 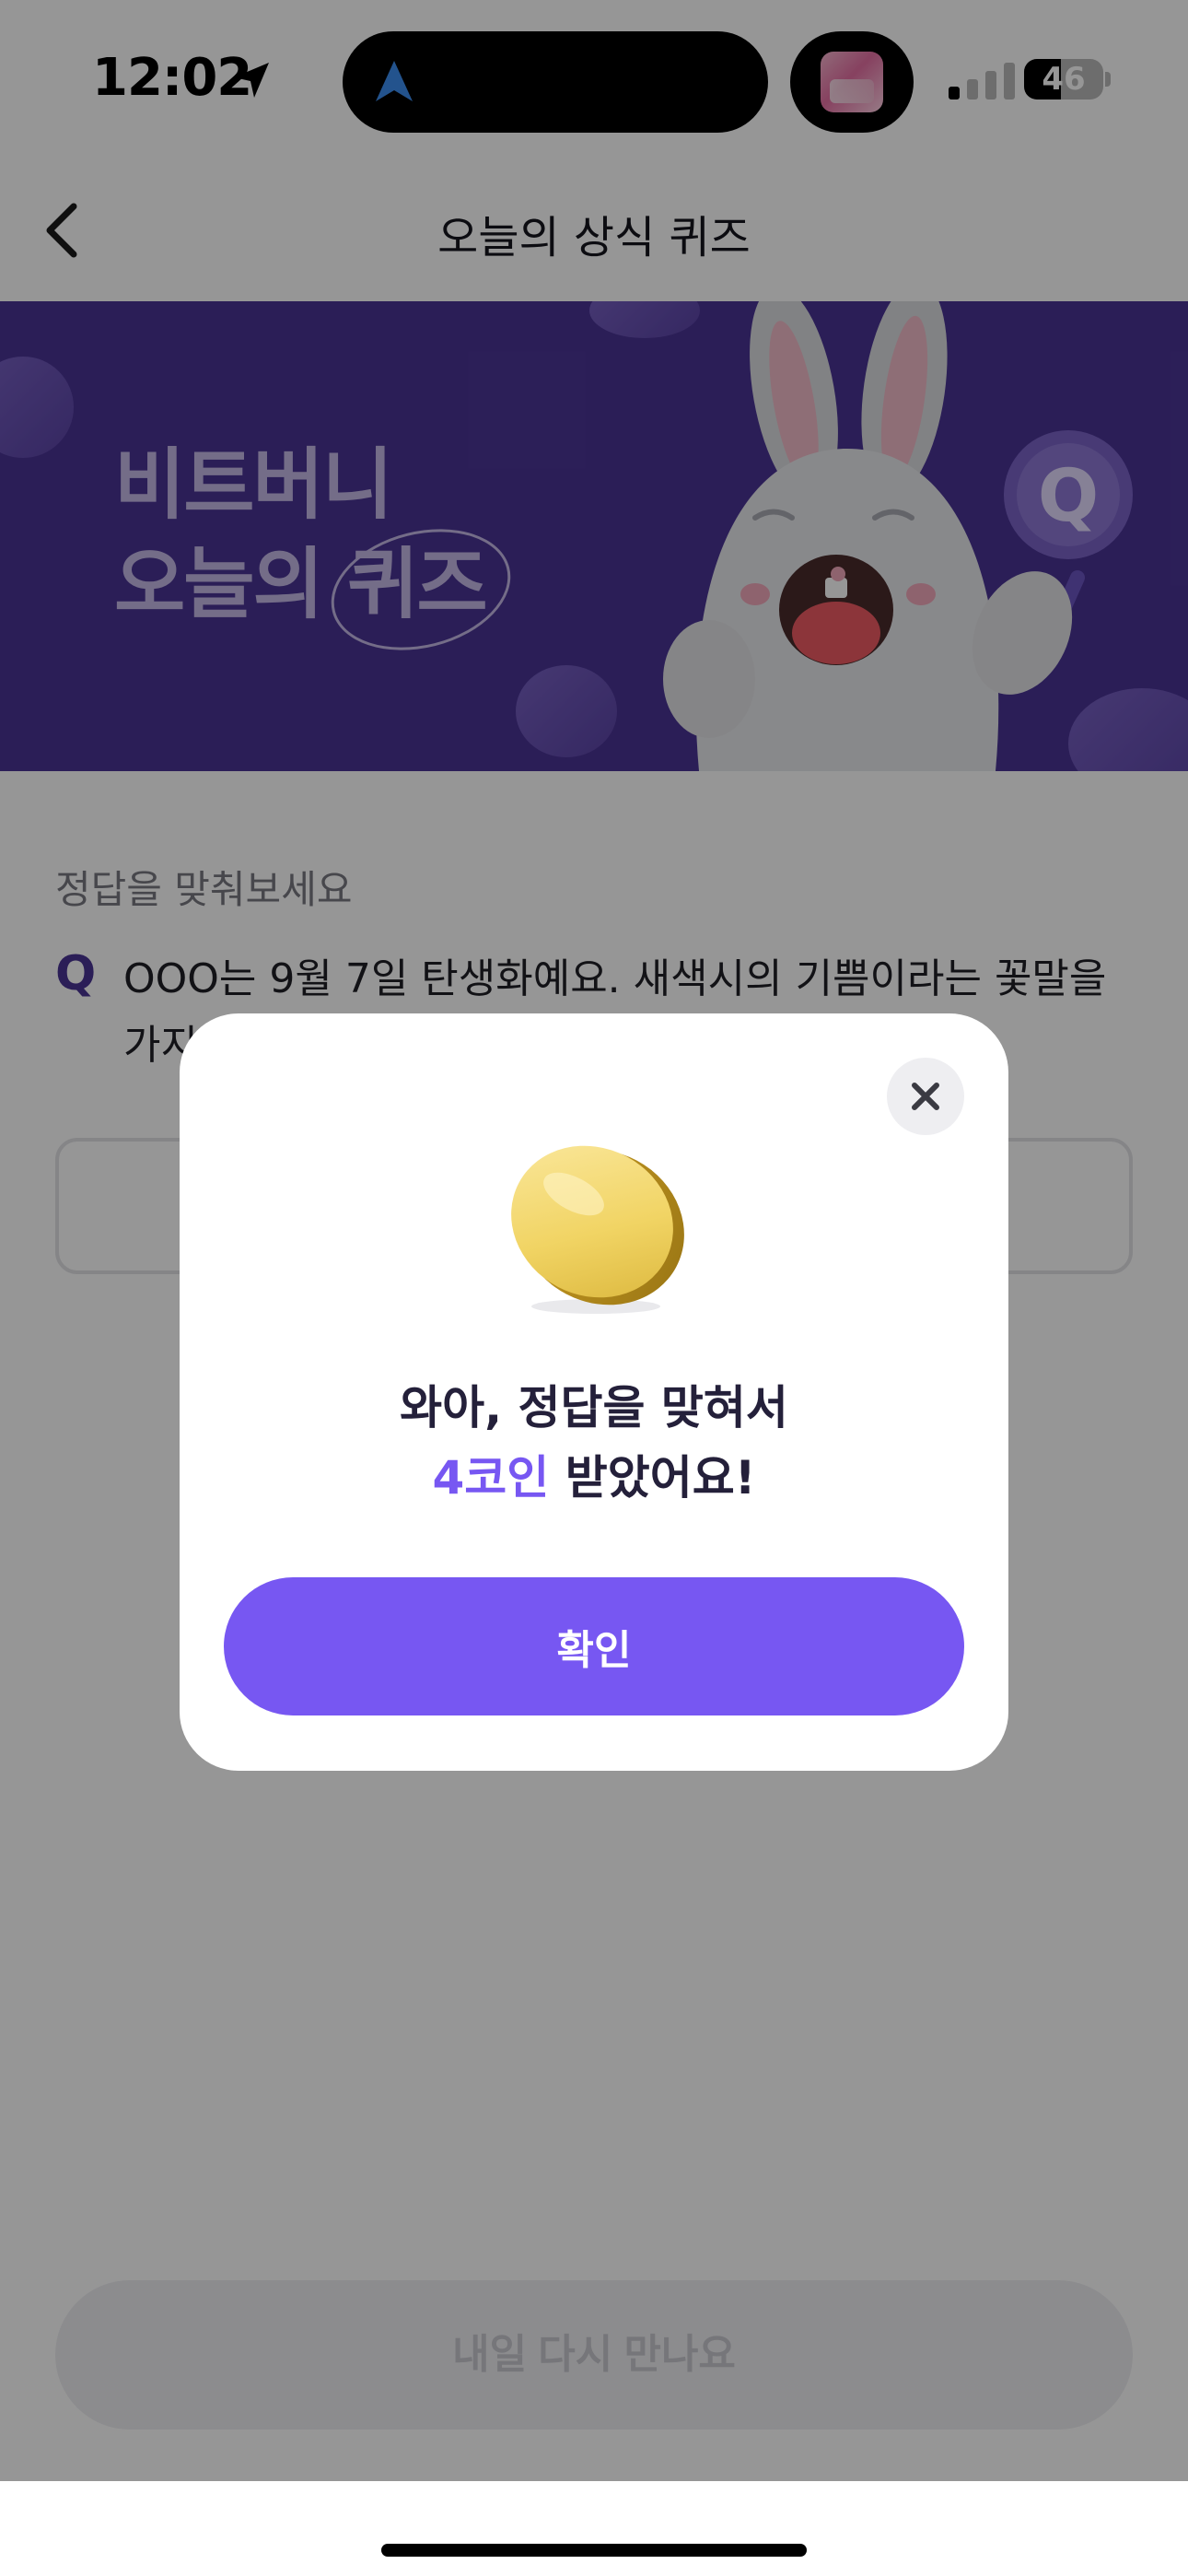 I want to click on home-indicator, so click(x=594, y=2550).